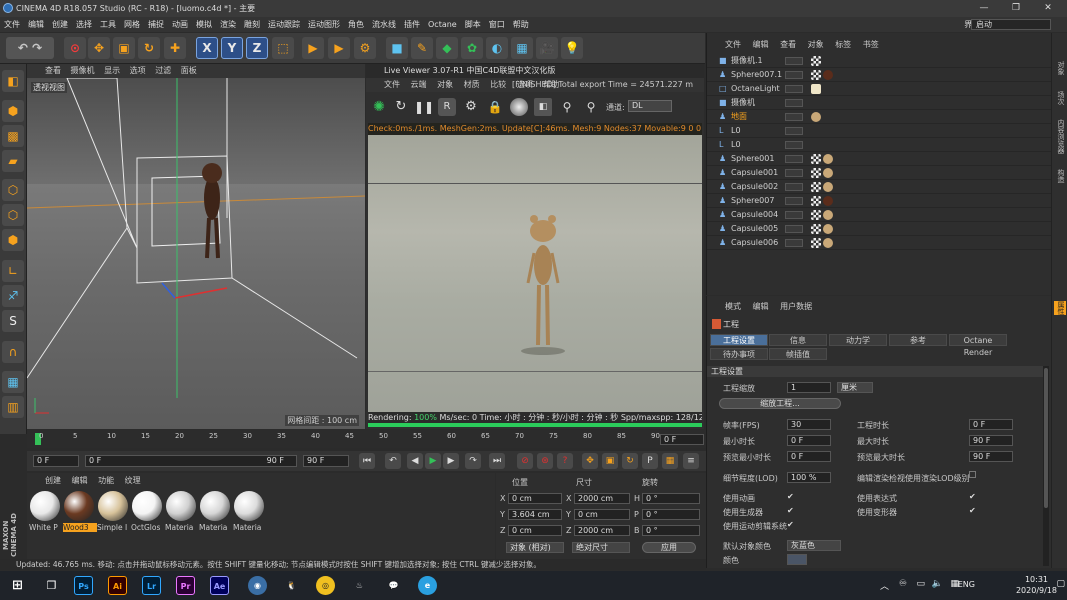  Describe the element at coordinates (669, 547) in the screenshot. I see `apply-button: 应用` at that location.